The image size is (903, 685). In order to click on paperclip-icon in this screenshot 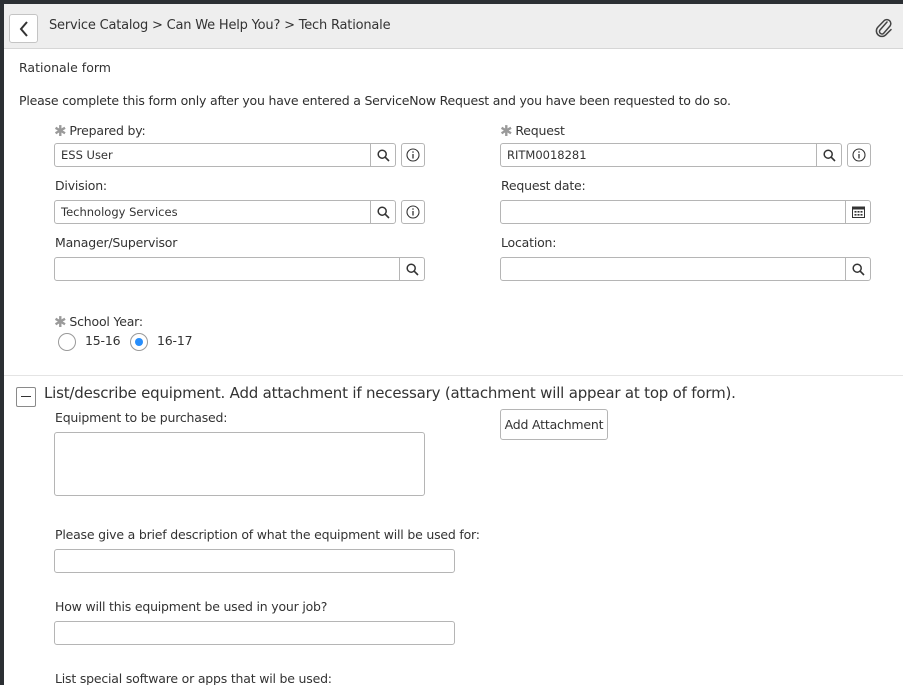, I will do `click(884, 30)`.